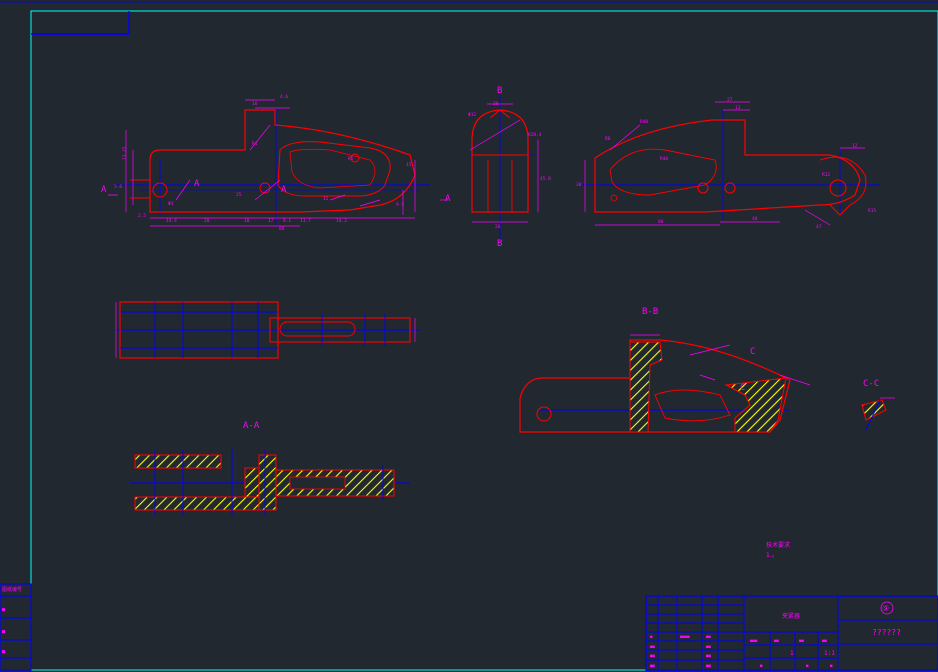  I want to click on side-view: Φ12 30 R28.4 45.8 26 B B, so click(509, 167).